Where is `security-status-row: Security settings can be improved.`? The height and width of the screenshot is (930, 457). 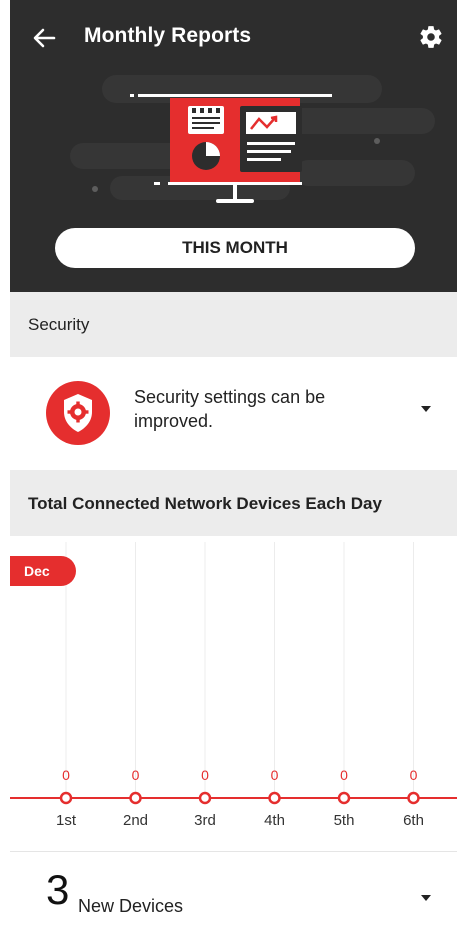
security-status-row: Security settings can be improved. is located at coordinates (233, 413).